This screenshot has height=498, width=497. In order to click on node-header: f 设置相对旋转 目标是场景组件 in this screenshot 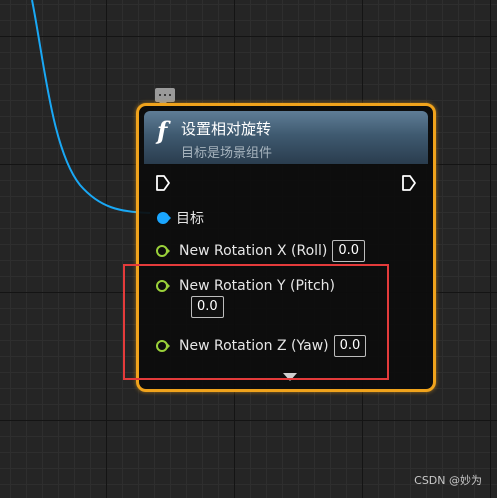, I will do `click(286, 137)`.